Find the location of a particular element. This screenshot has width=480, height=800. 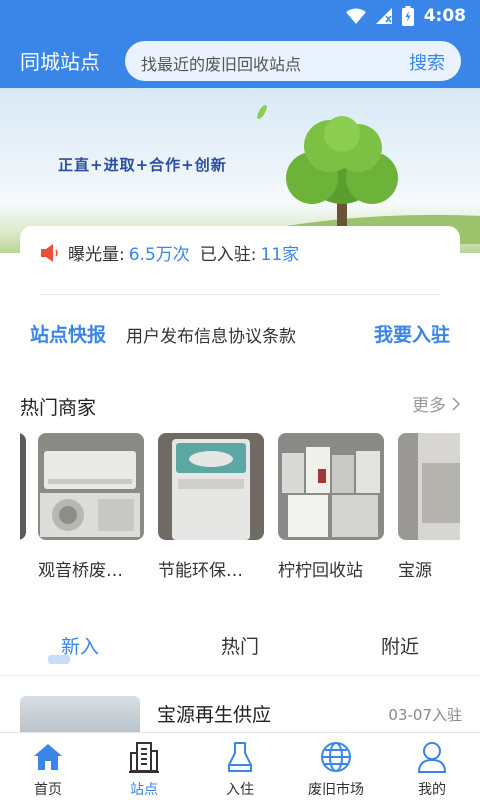

merchant-card-partial is located at coordinates (23, 486).